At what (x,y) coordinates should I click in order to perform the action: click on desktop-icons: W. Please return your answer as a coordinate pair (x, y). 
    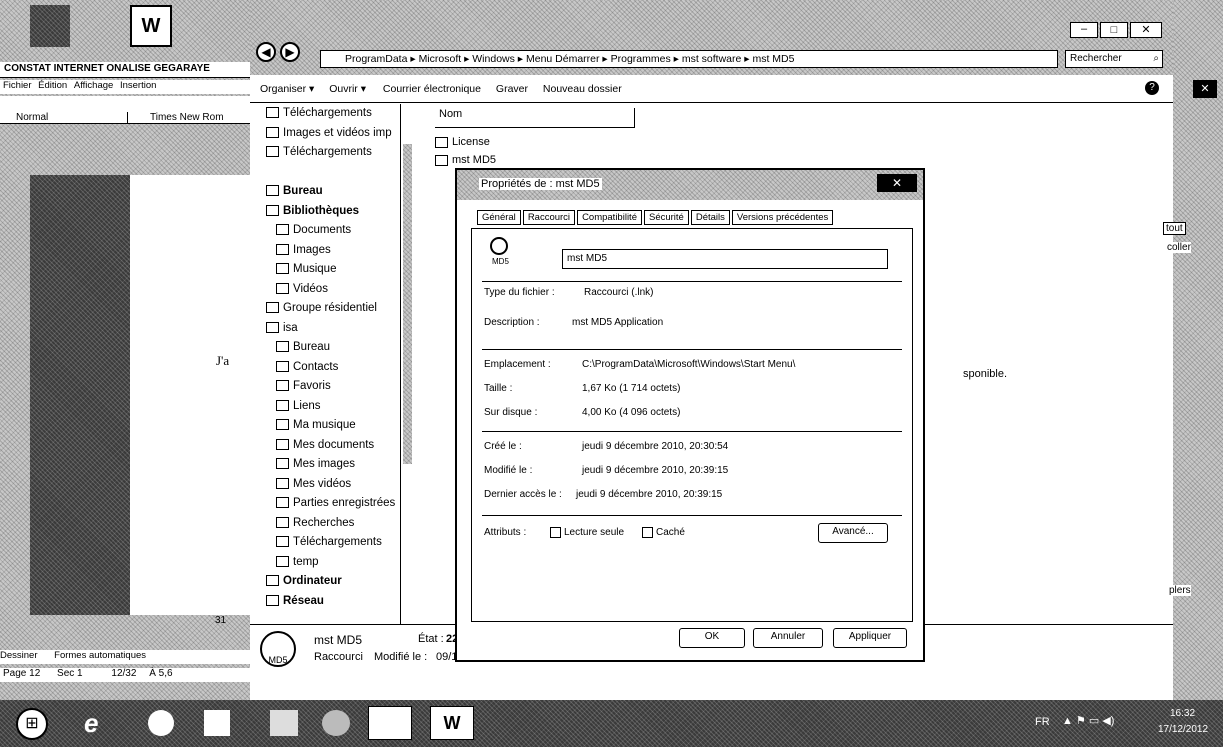
    Looking at the image, I should click on (125, 30).